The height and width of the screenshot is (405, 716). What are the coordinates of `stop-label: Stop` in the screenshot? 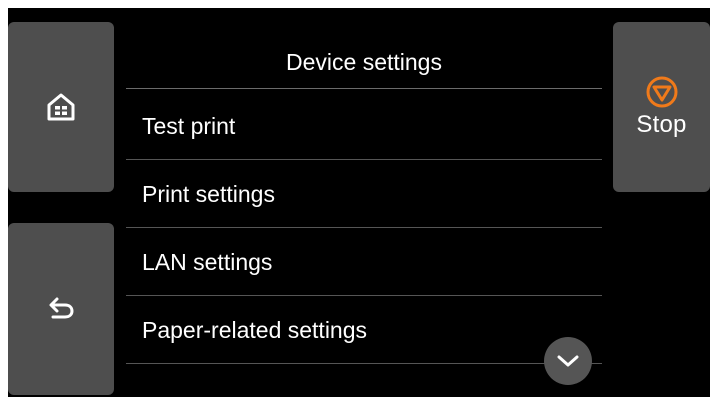 It's located at (661, 124).